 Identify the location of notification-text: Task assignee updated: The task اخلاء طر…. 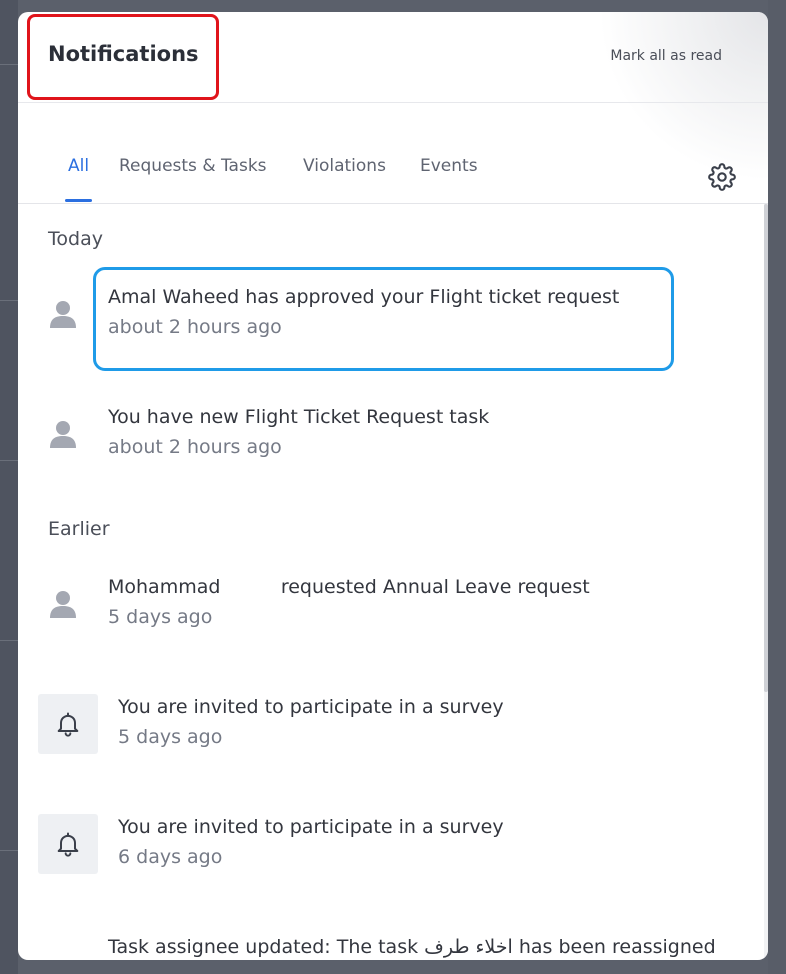
(412, 947).